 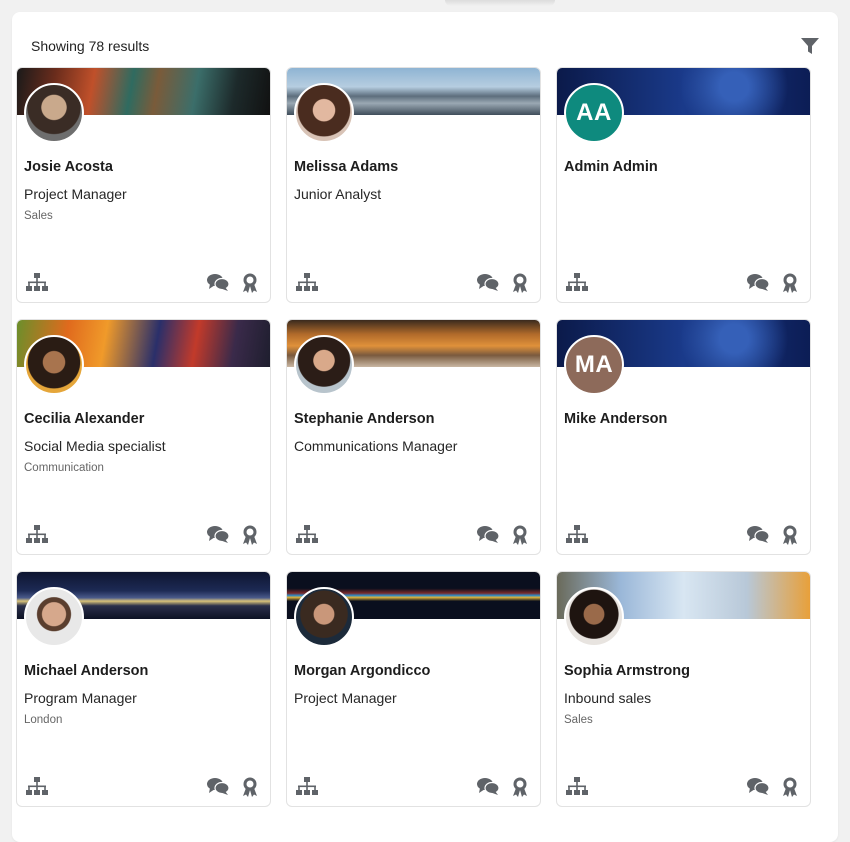 I want to click on person-card: Melissa Adams Junior Analyst, so click(x=413, y=185).